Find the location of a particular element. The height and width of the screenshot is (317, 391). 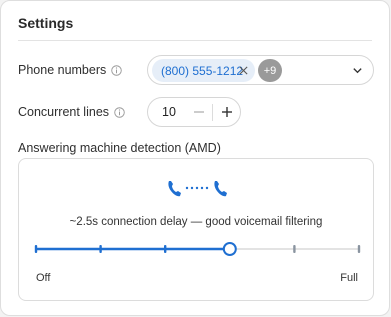

concurrent-lines-row-label: Concurrent lines is located at coordinates (71, 112).